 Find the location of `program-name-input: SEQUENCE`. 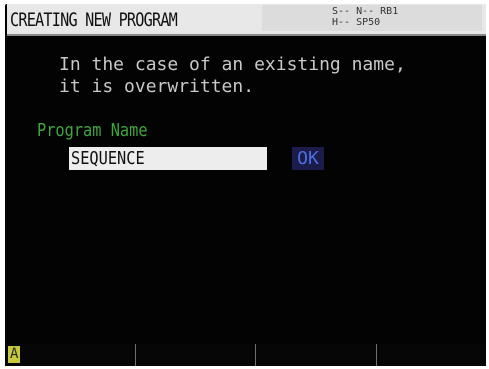

program-name-input: SEQUENCE is located at coordinates (168, 158).